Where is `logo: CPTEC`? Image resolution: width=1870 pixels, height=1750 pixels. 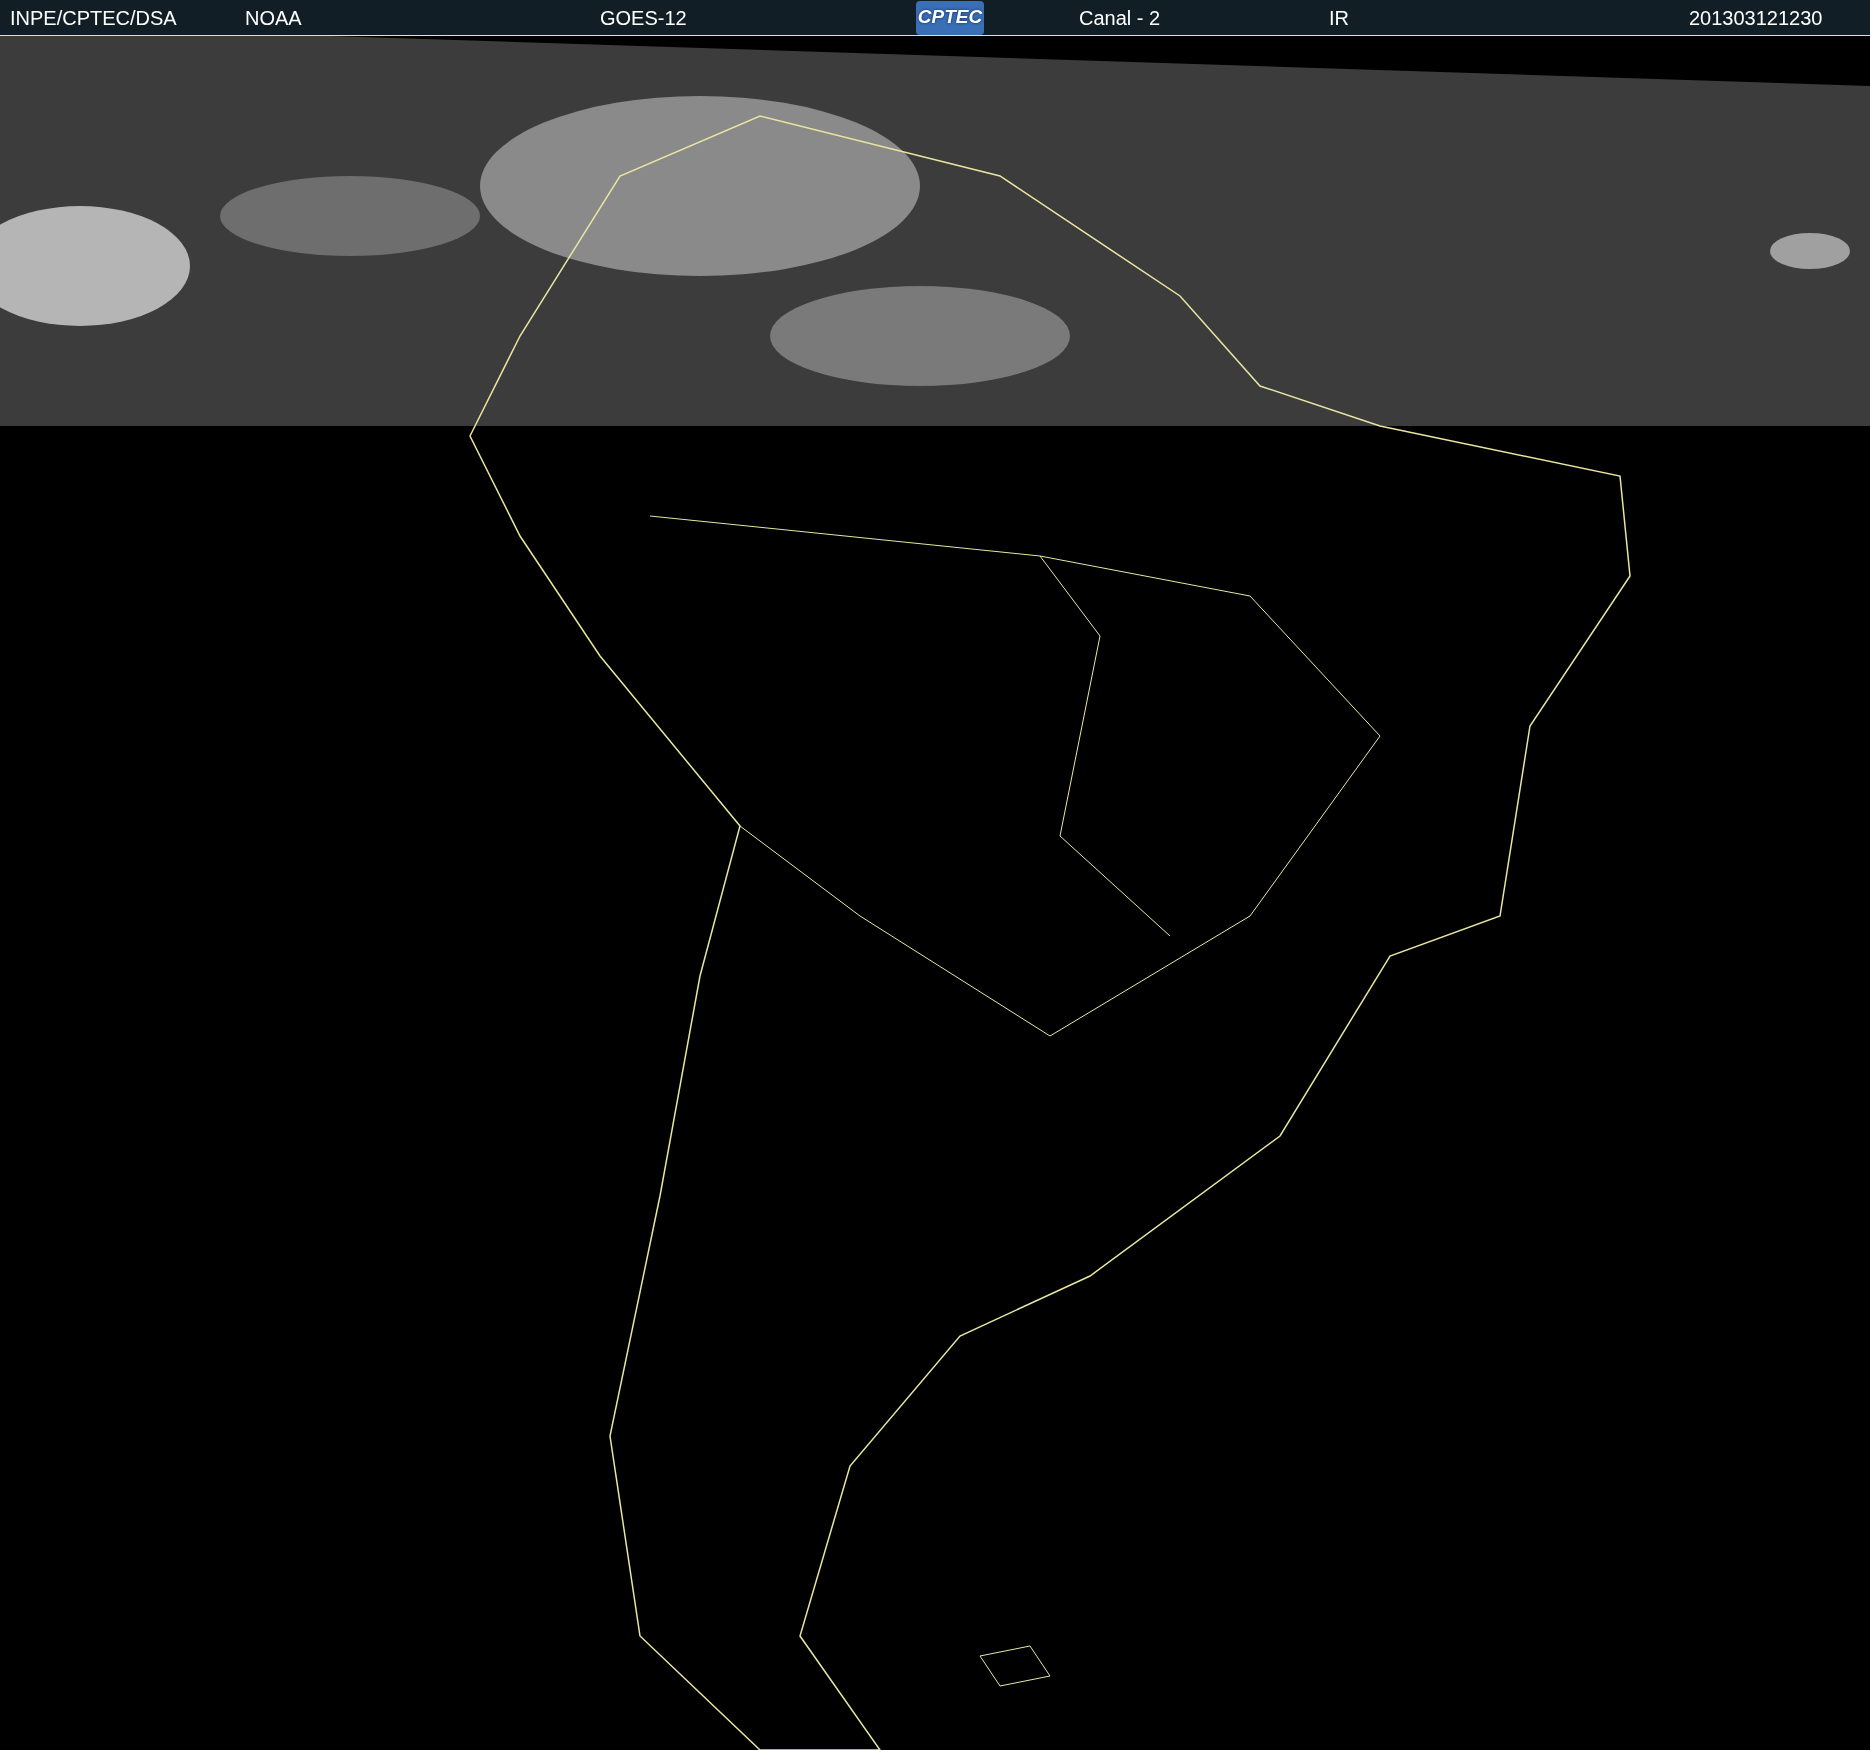
logo: CPTEC is located at coordinates (950, 17).